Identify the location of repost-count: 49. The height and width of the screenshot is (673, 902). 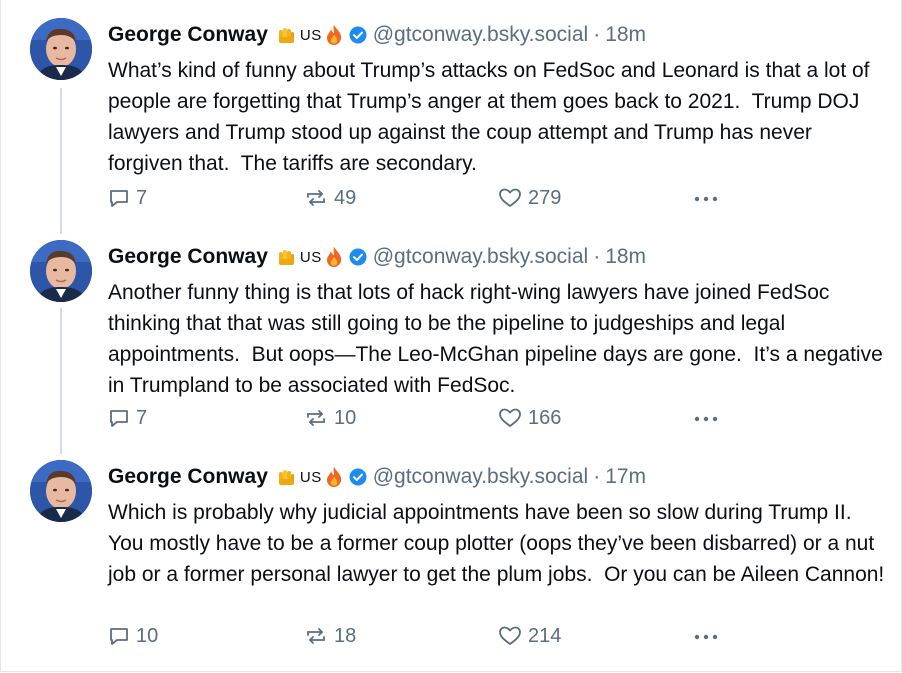
(345, 197).